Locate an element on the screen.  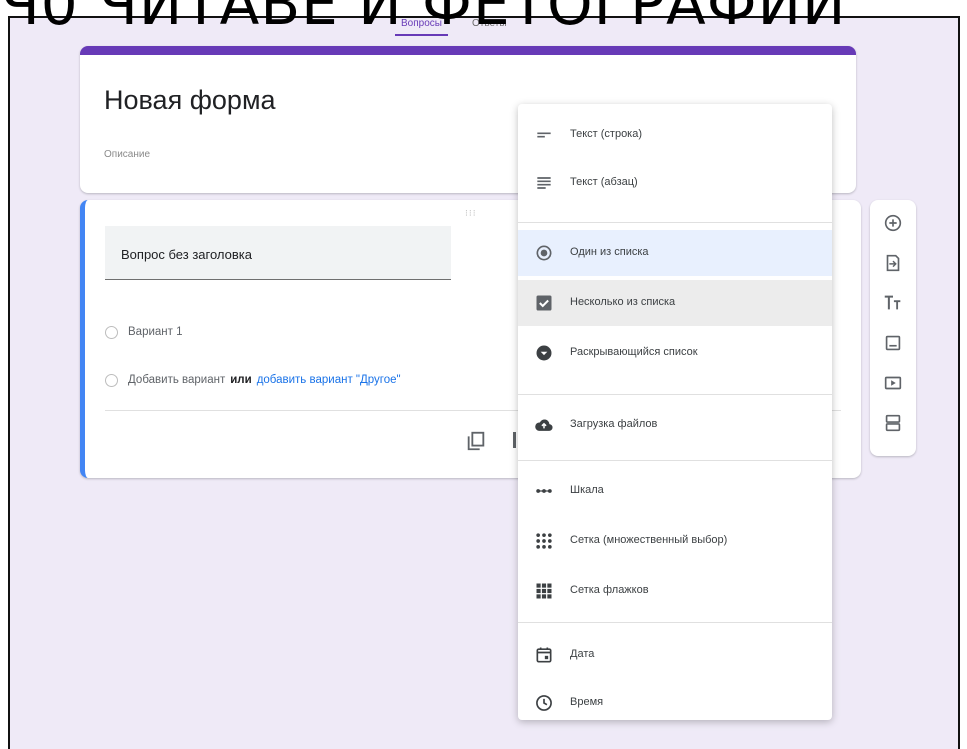
form-description: Описание is located at coordinates (127, 154).